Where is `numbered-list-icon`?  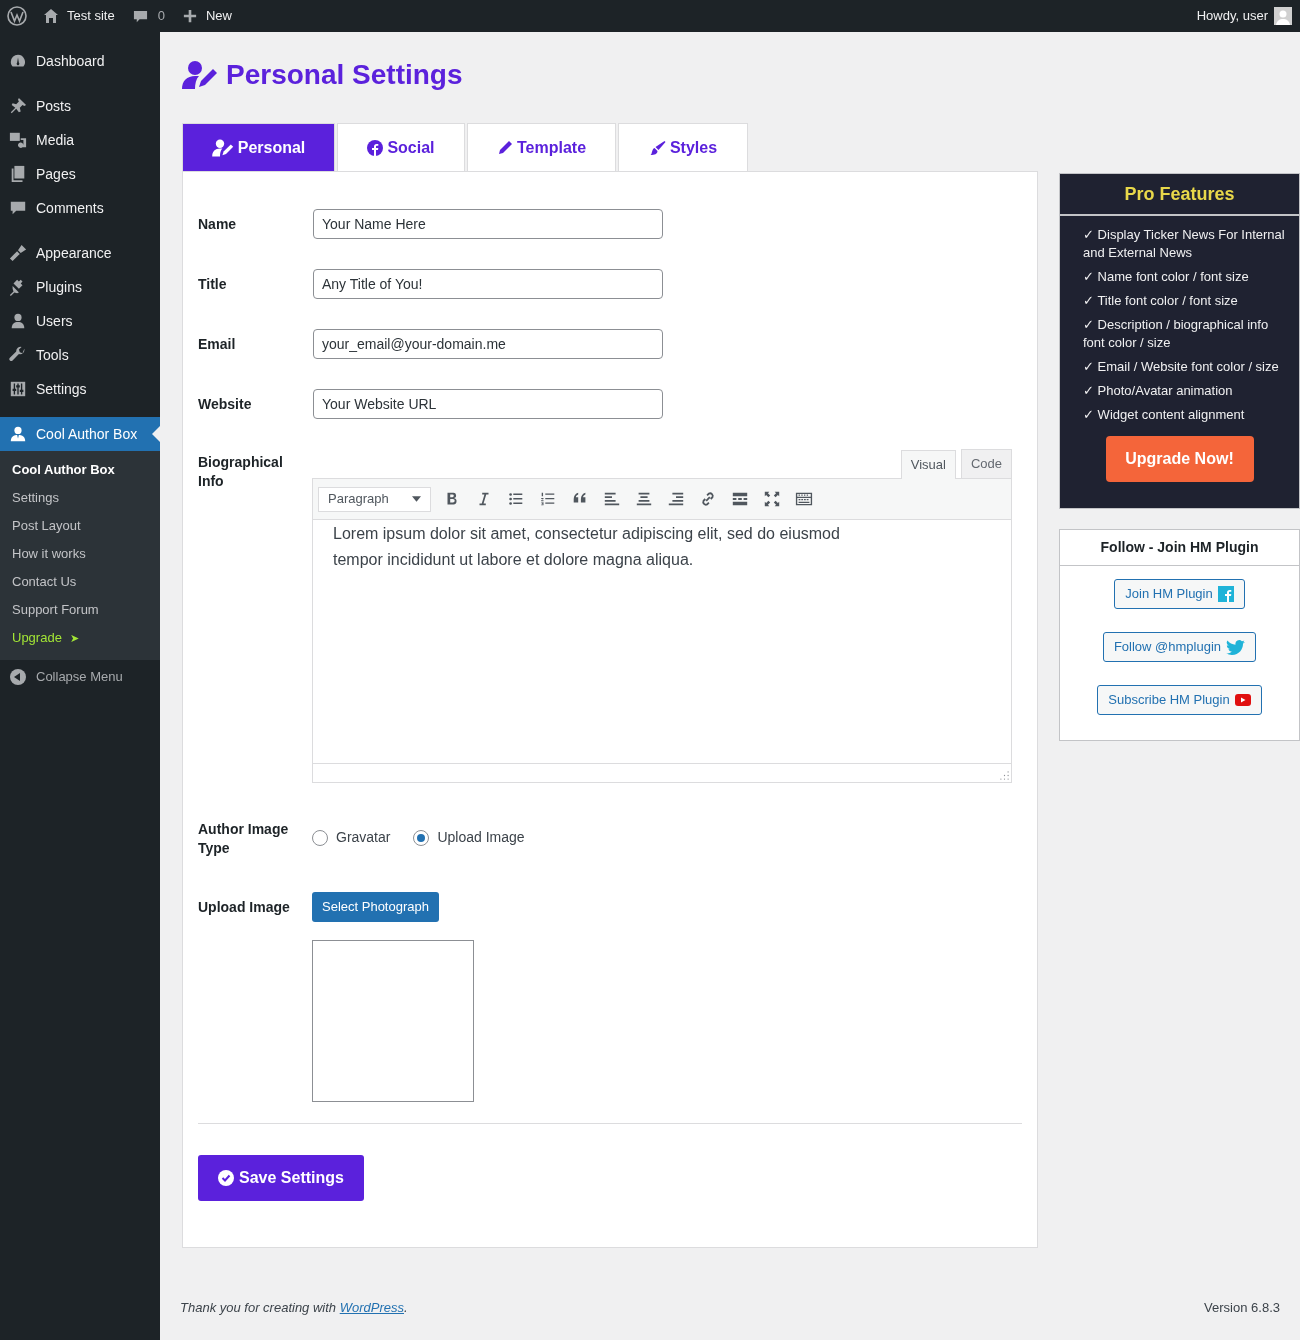 numbered-list-icon is located at coordinates (548, 499).